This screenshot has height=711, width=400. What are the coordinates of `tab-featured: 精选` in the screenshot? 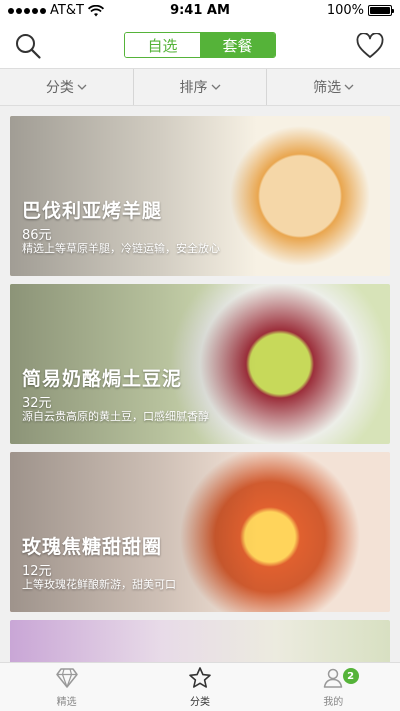 It's located at (66, 687).